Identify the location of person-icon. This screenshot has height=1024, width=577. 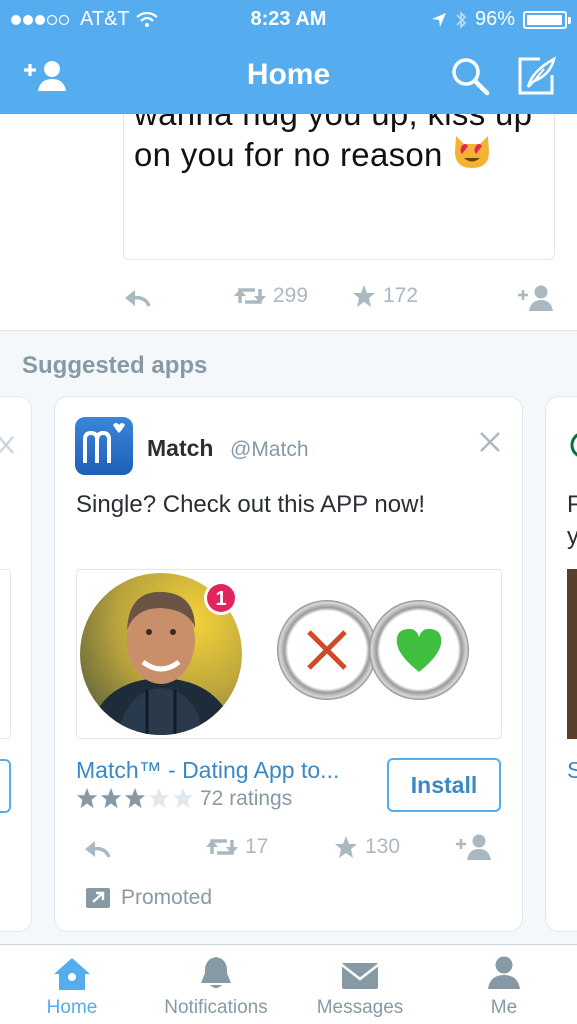
(504, 972).